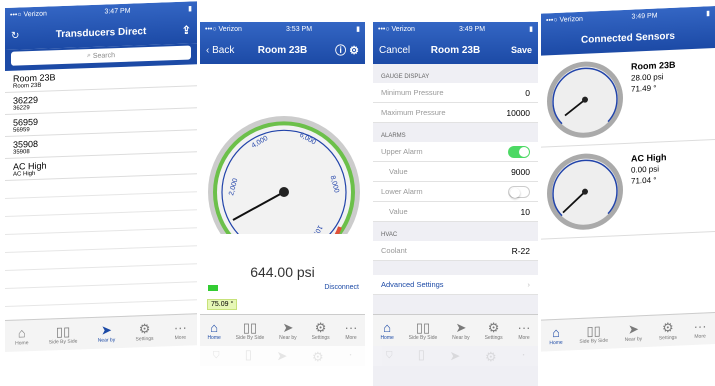 Image resolution: width=715 pixels, height=386 pixels. What do you see at coordinates (117, 11) in the screenshot?
I see `clock: 3:47 PM` at bounding box center [117, 11].